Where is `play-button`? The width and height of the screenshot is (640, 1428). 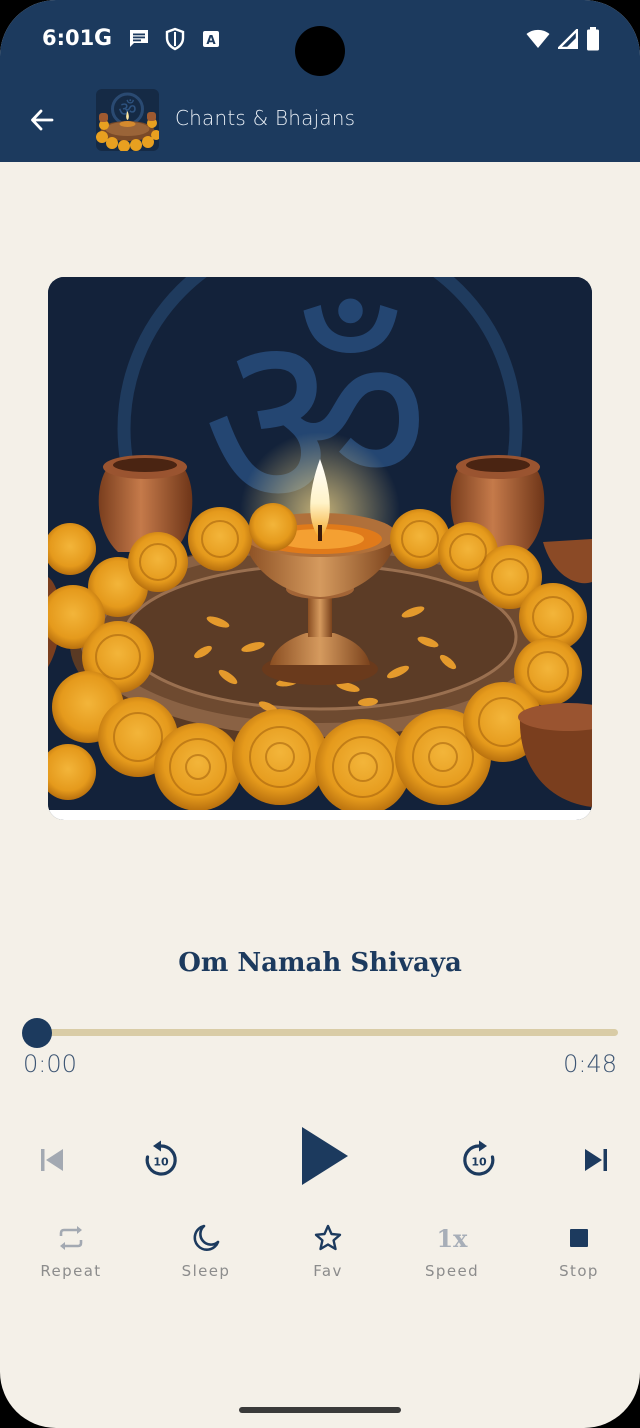 play-button is located at coordinates (325, 1156).